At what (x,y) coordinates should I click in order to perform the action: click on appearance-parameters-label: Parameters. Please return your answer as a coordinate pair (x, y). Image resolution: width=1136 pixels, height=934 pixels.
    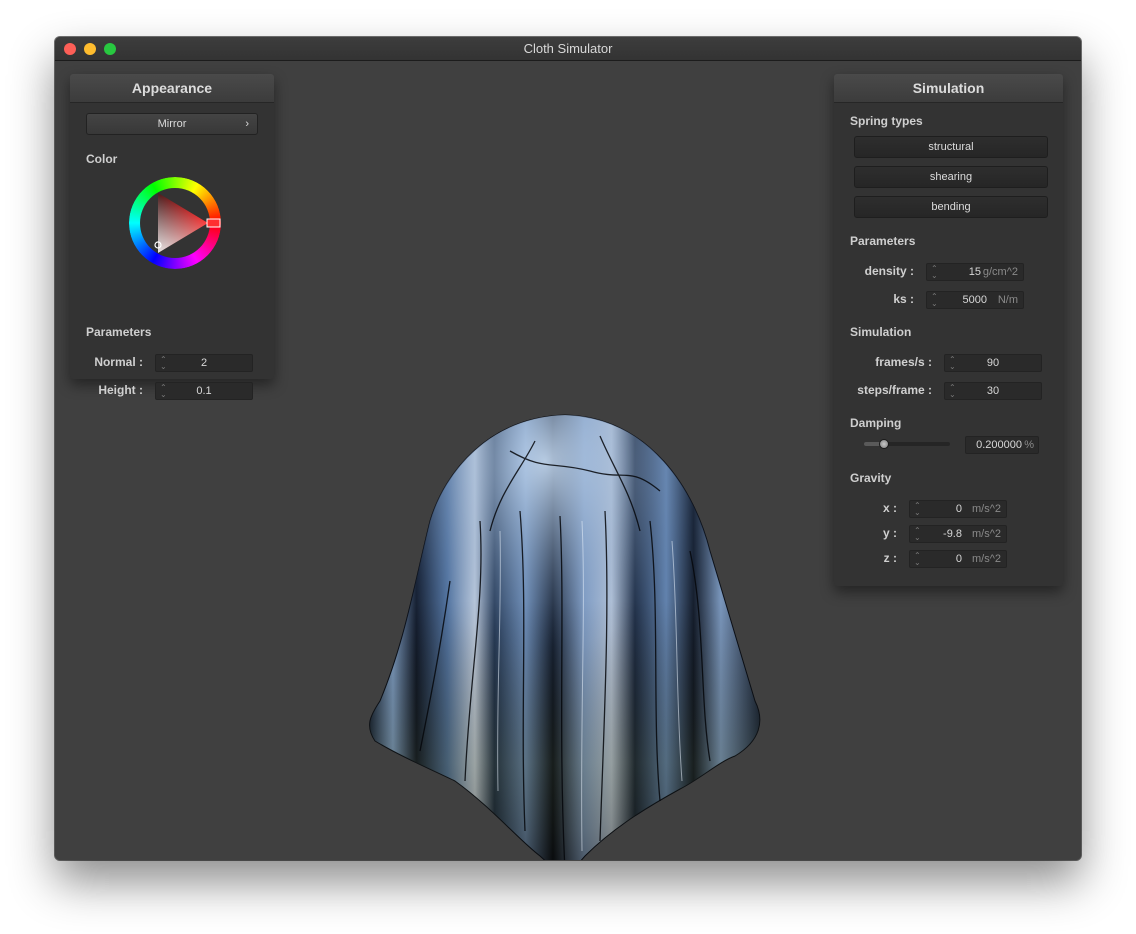
    Looking at the image, I should click on (119, 332).